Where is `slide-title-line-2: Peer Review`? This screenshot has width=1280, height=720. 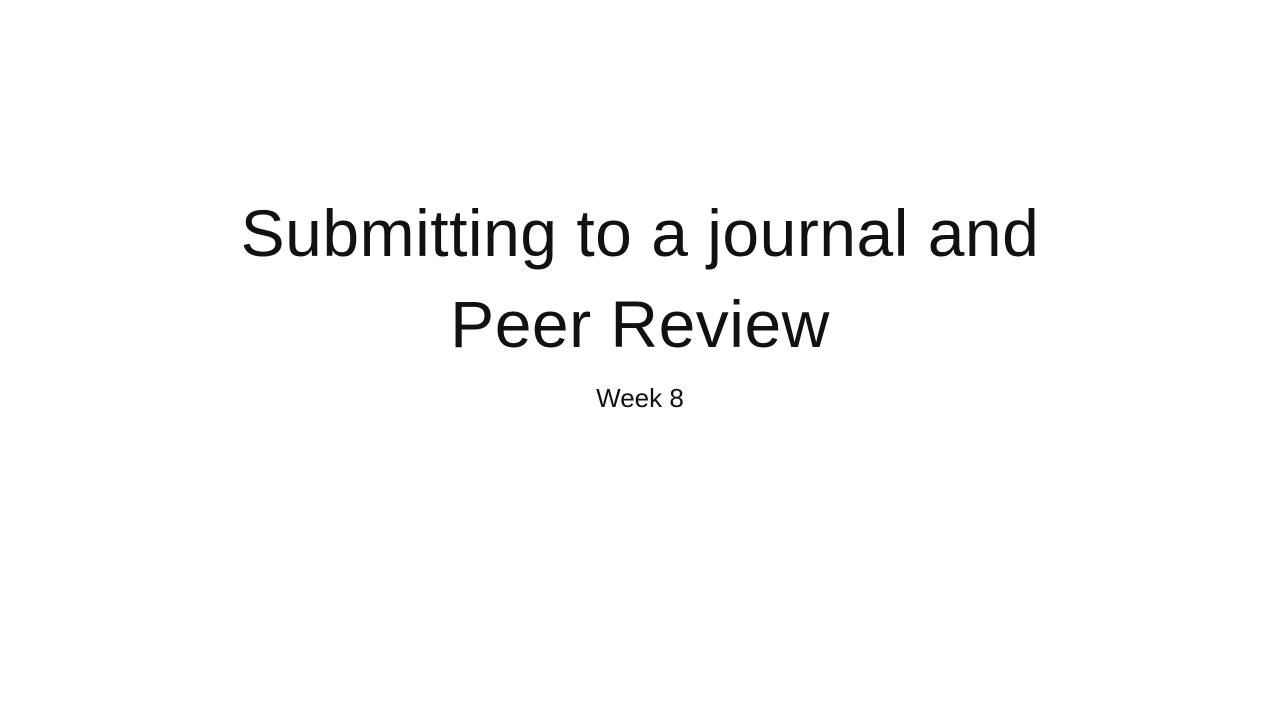
slide-title-line-2: Peer Review is located at coordinates (640, 324).